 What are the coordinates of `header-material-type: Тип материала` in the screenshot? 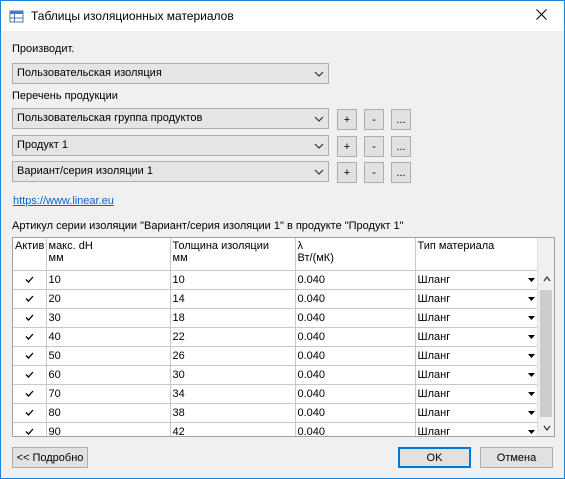 It's located at (476, 254).